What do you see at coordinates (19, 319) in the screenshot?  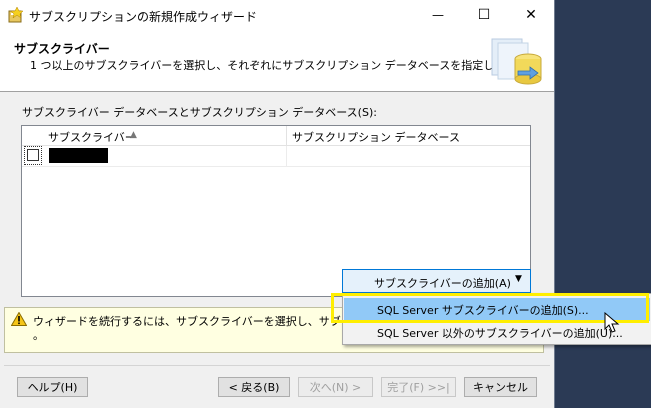 I see `warning-icon` at bounding box center [19, 319].